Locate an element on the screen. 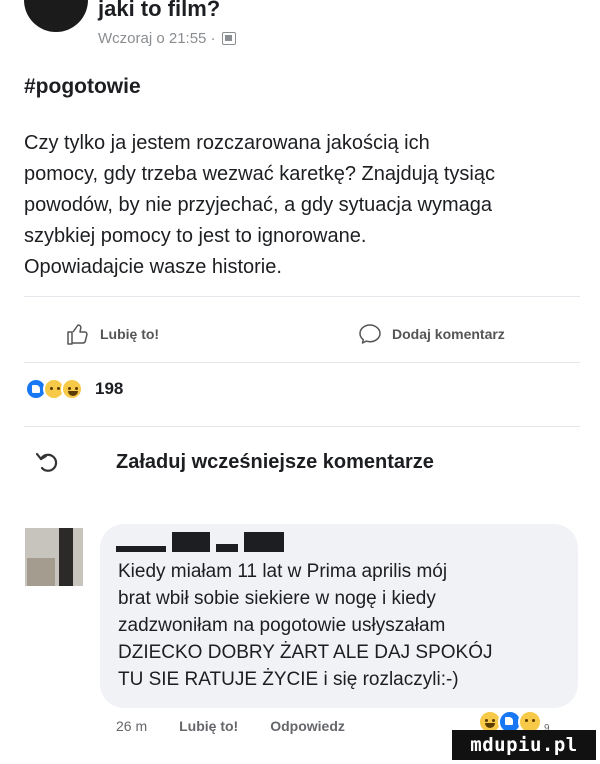 The height and width of the screenshot is (764, 600). haha-reaction-icon is located at coordinates (72, 389).